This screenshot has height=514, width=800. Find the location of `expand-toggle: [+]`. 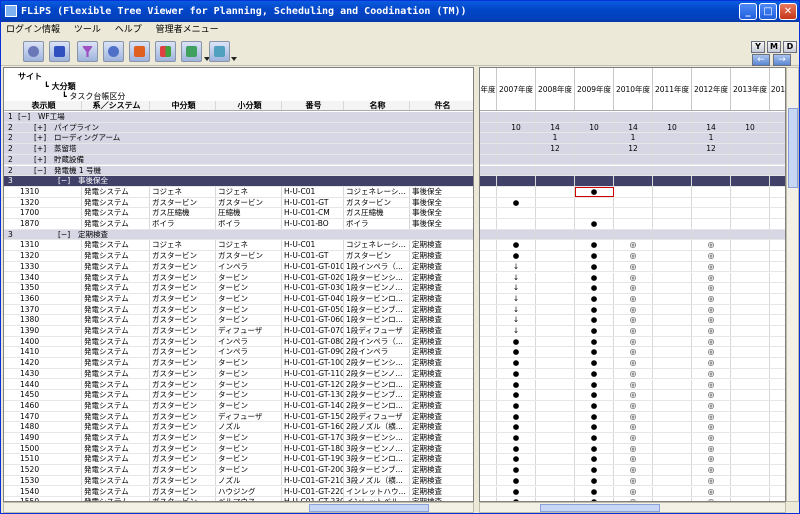

expand-toggle: [+] is located at coordinates (40, 149).